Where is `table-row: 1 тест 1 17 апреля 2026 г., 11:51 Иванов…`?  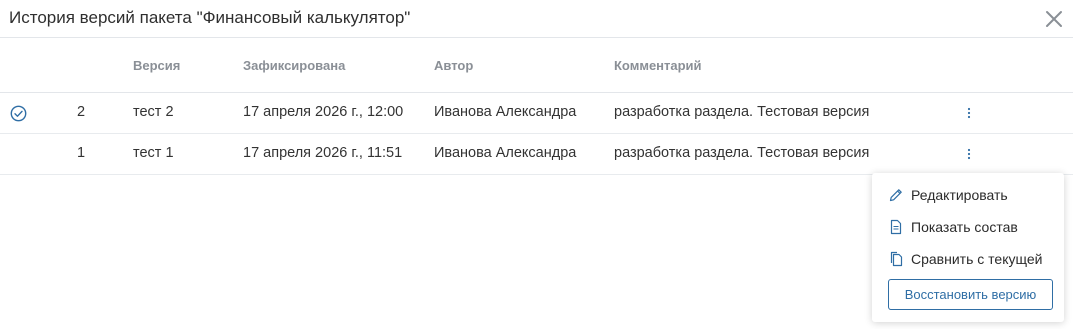 table-row: 1 тест 1 17 апреля 2026 г., 11:51 Иванов… is located at coordinates (536, 154).